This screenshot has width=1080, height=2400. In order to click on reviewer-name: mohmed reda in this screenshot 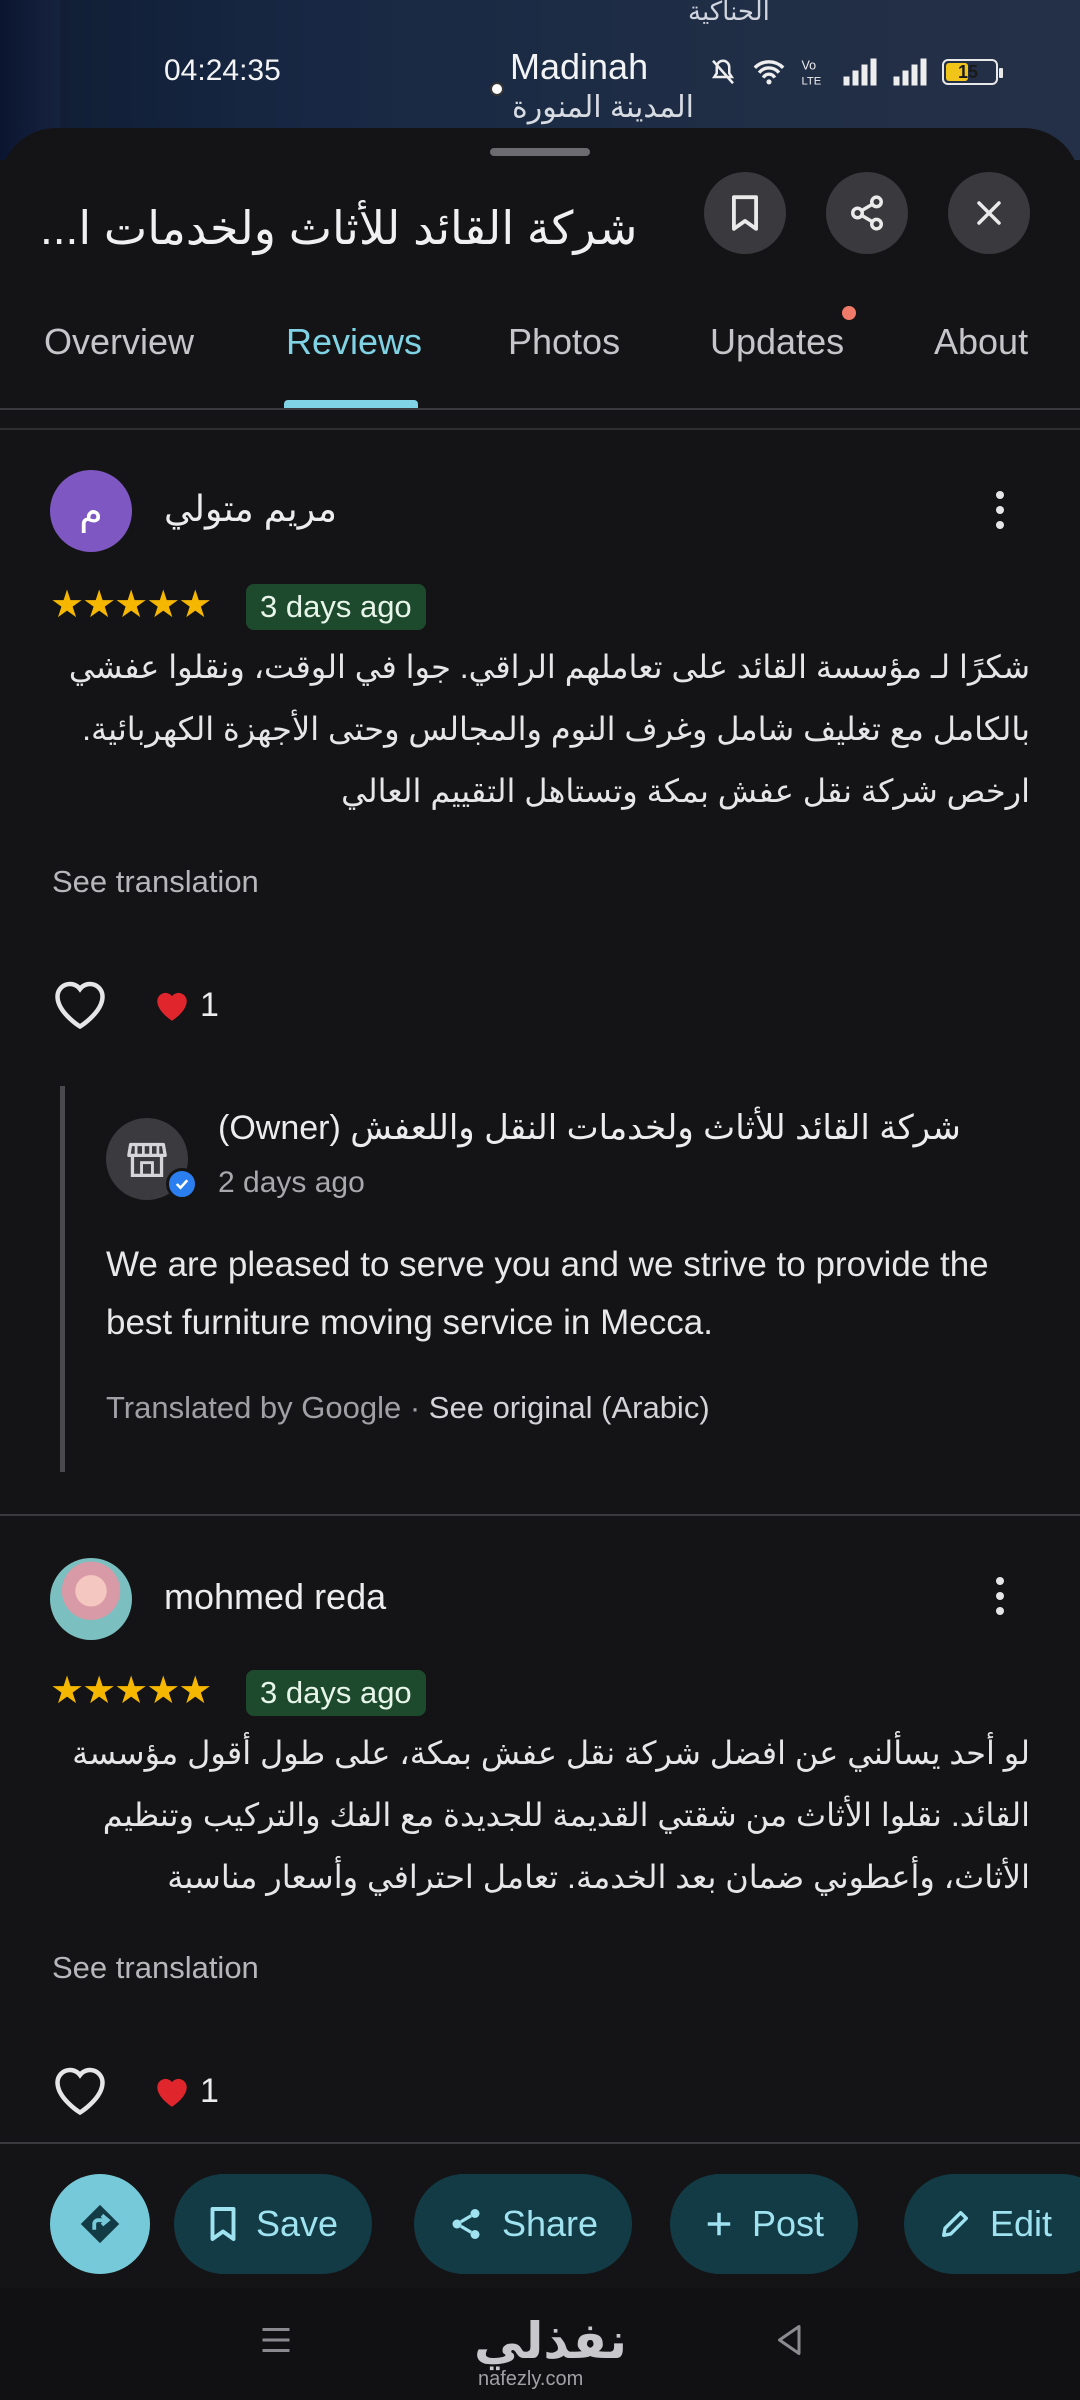, I will do `click(275, 1597)`.